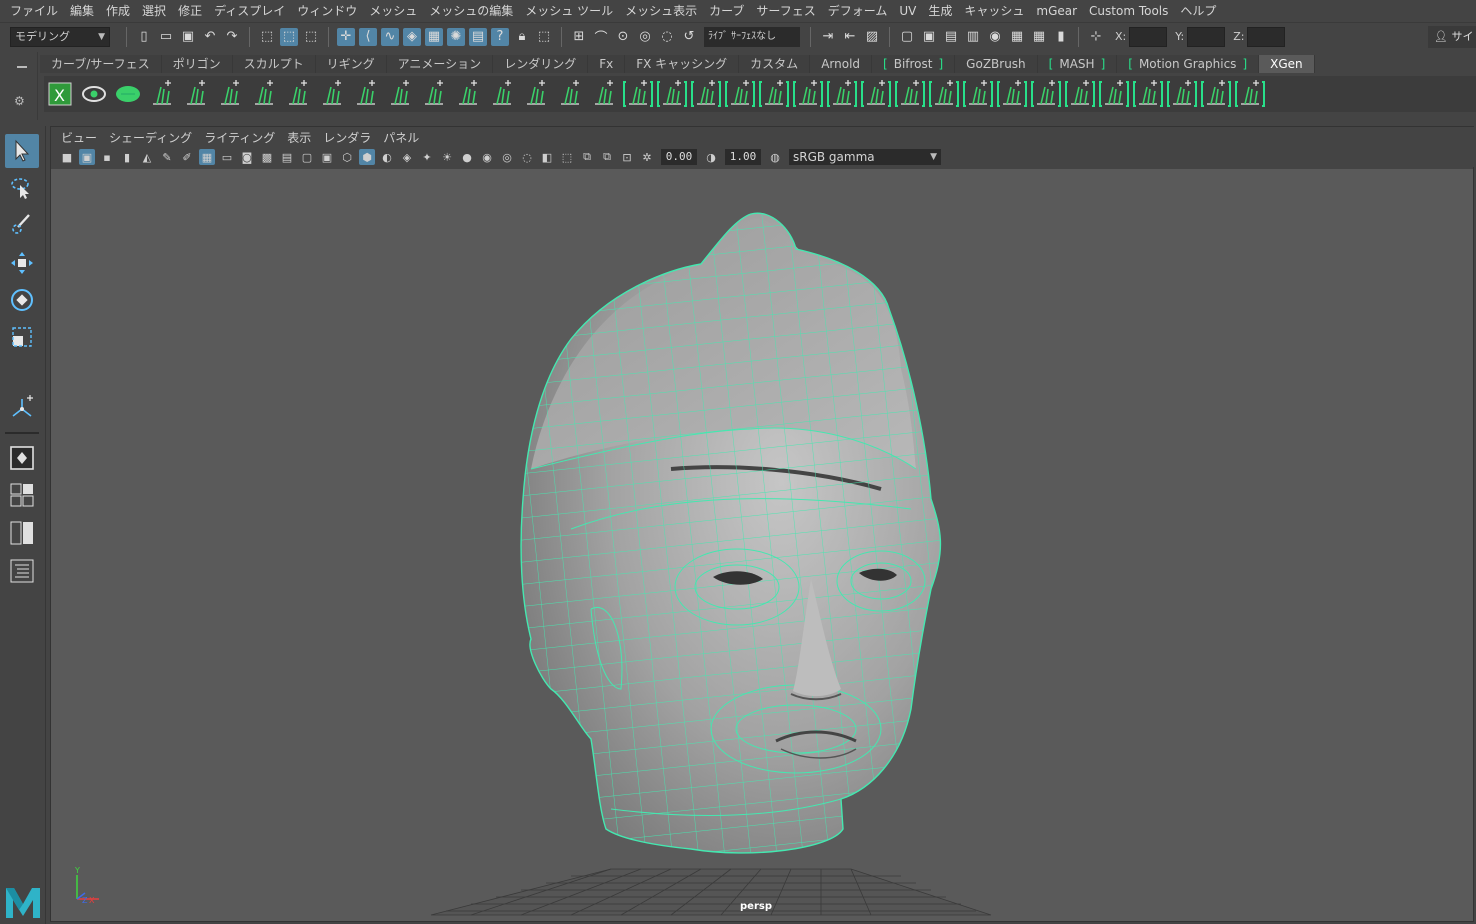 Image resolution: width=1476 pixels, height=924 pixels. I want to click on ambient-occlusion-icon: ●, so click(467, 157).